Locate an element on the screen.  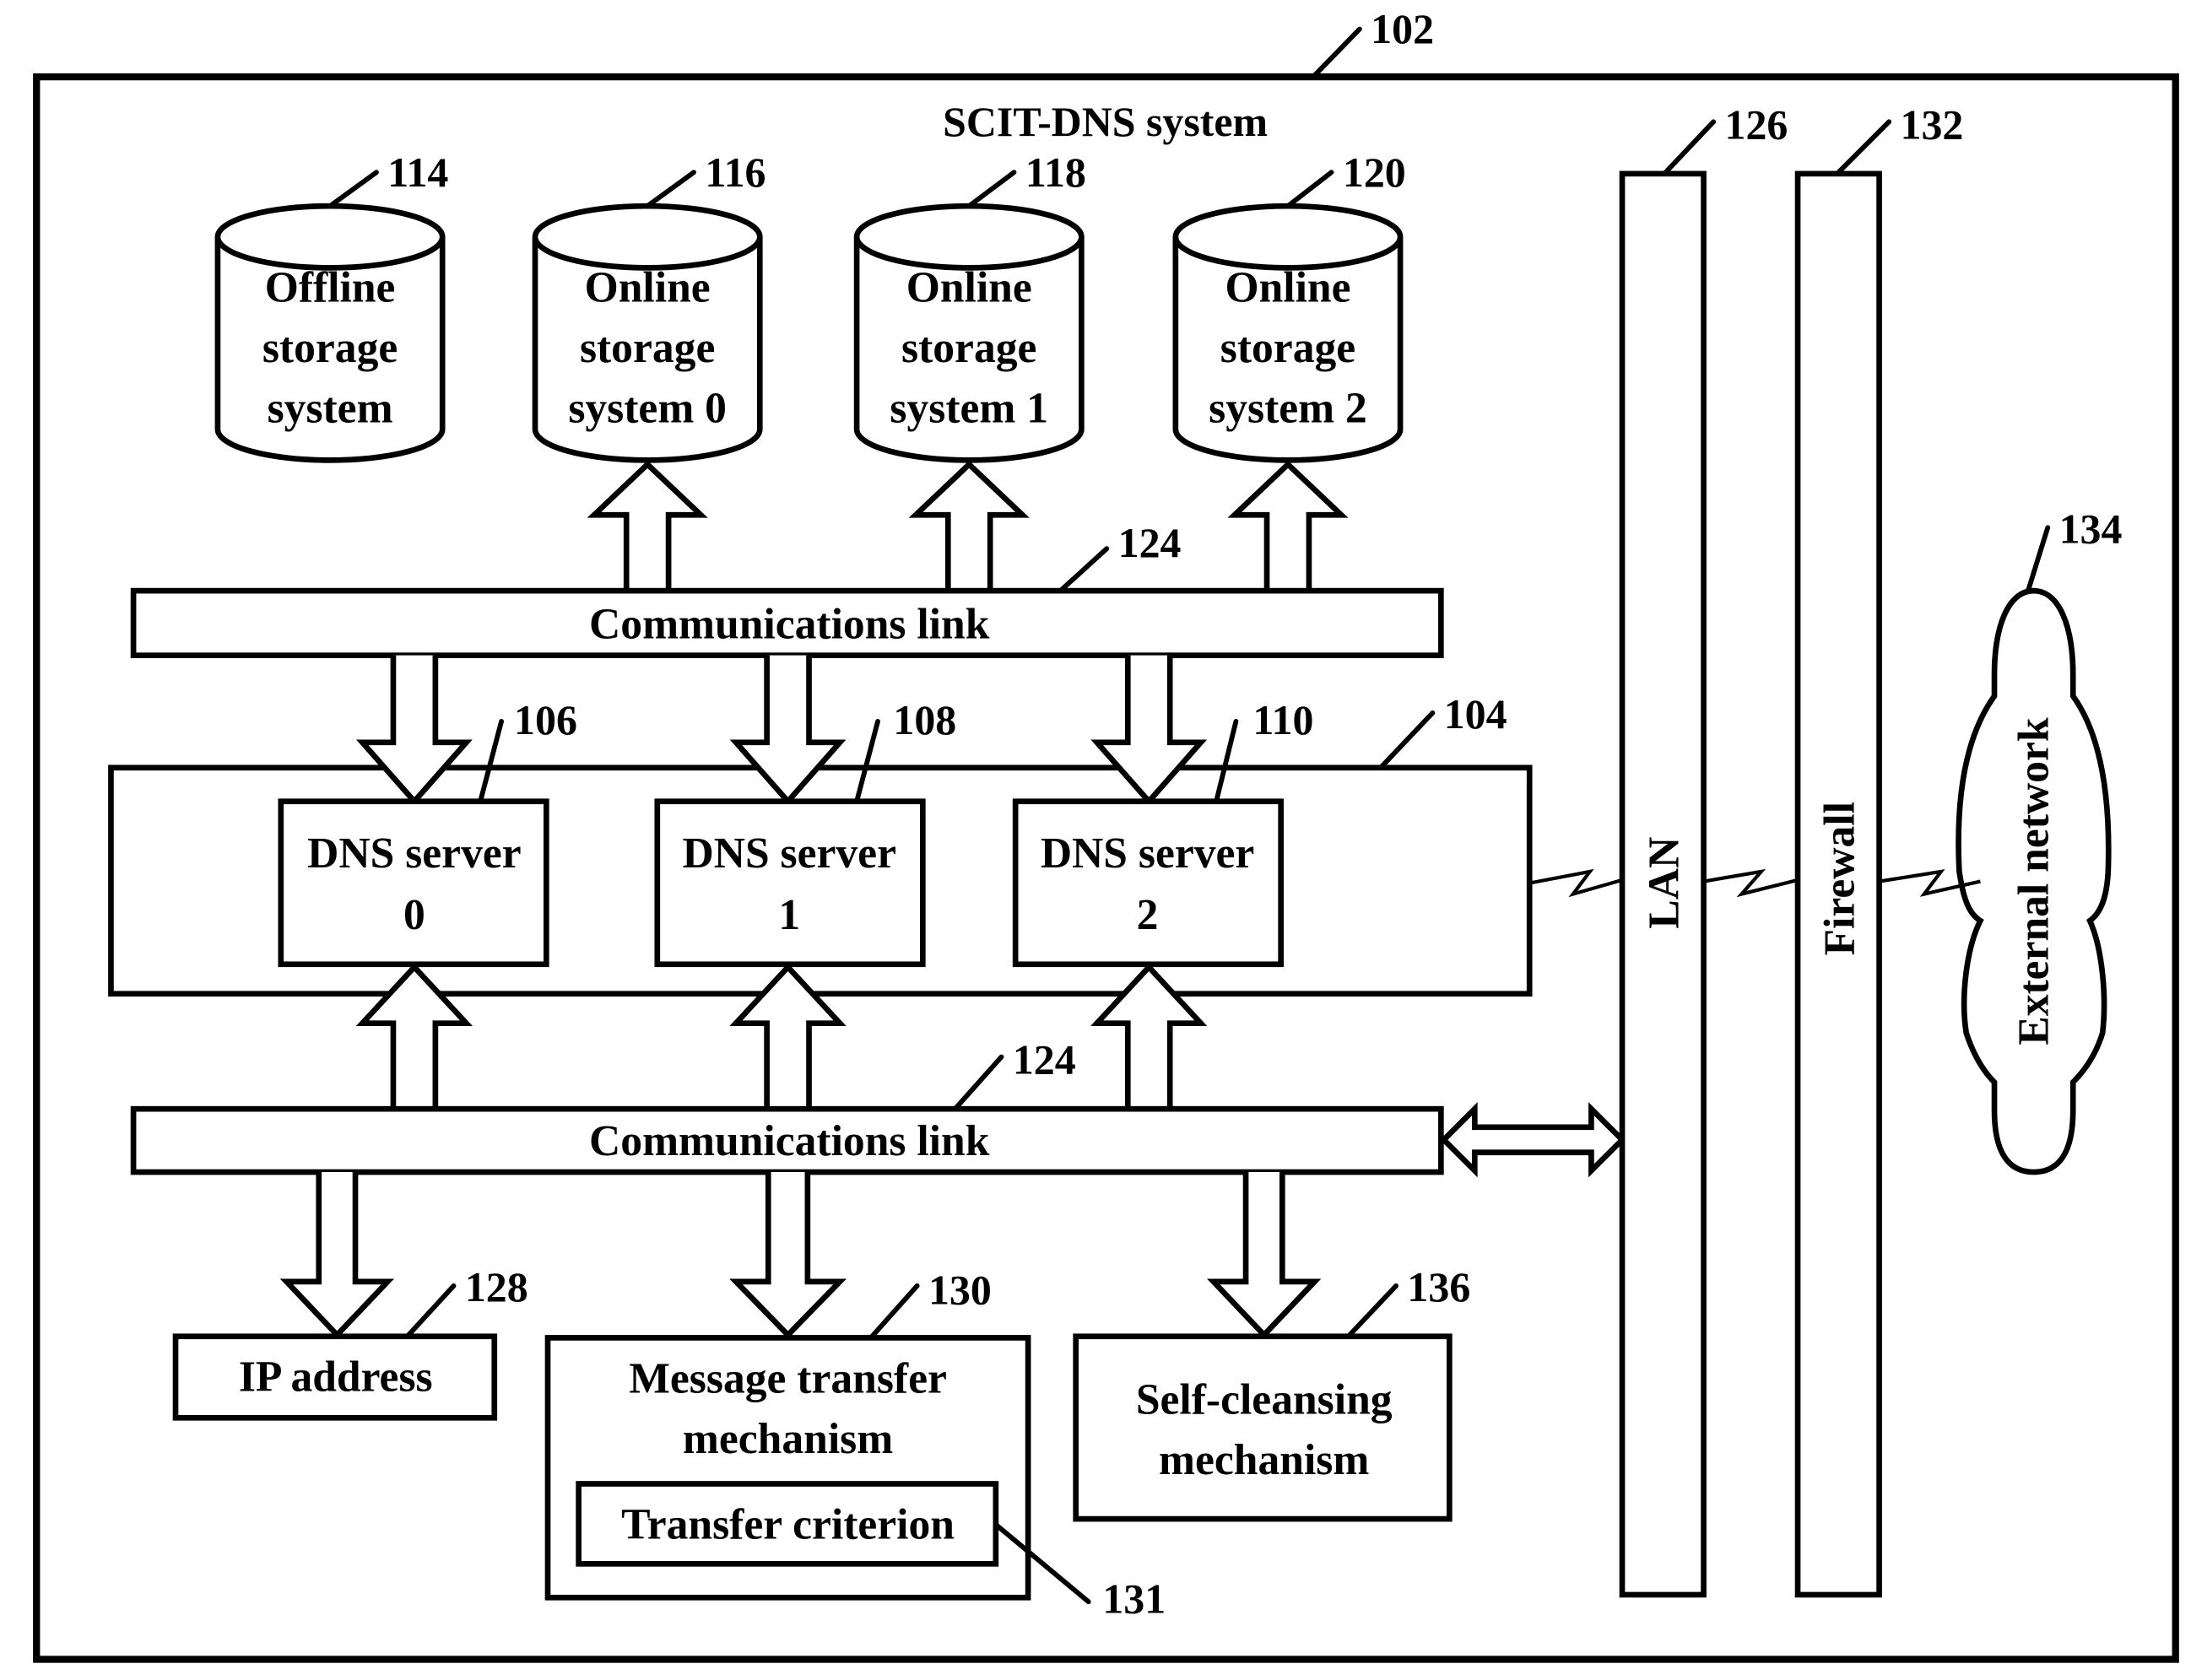
ip-address-label: IP address is located at coordinates (336, 1377).